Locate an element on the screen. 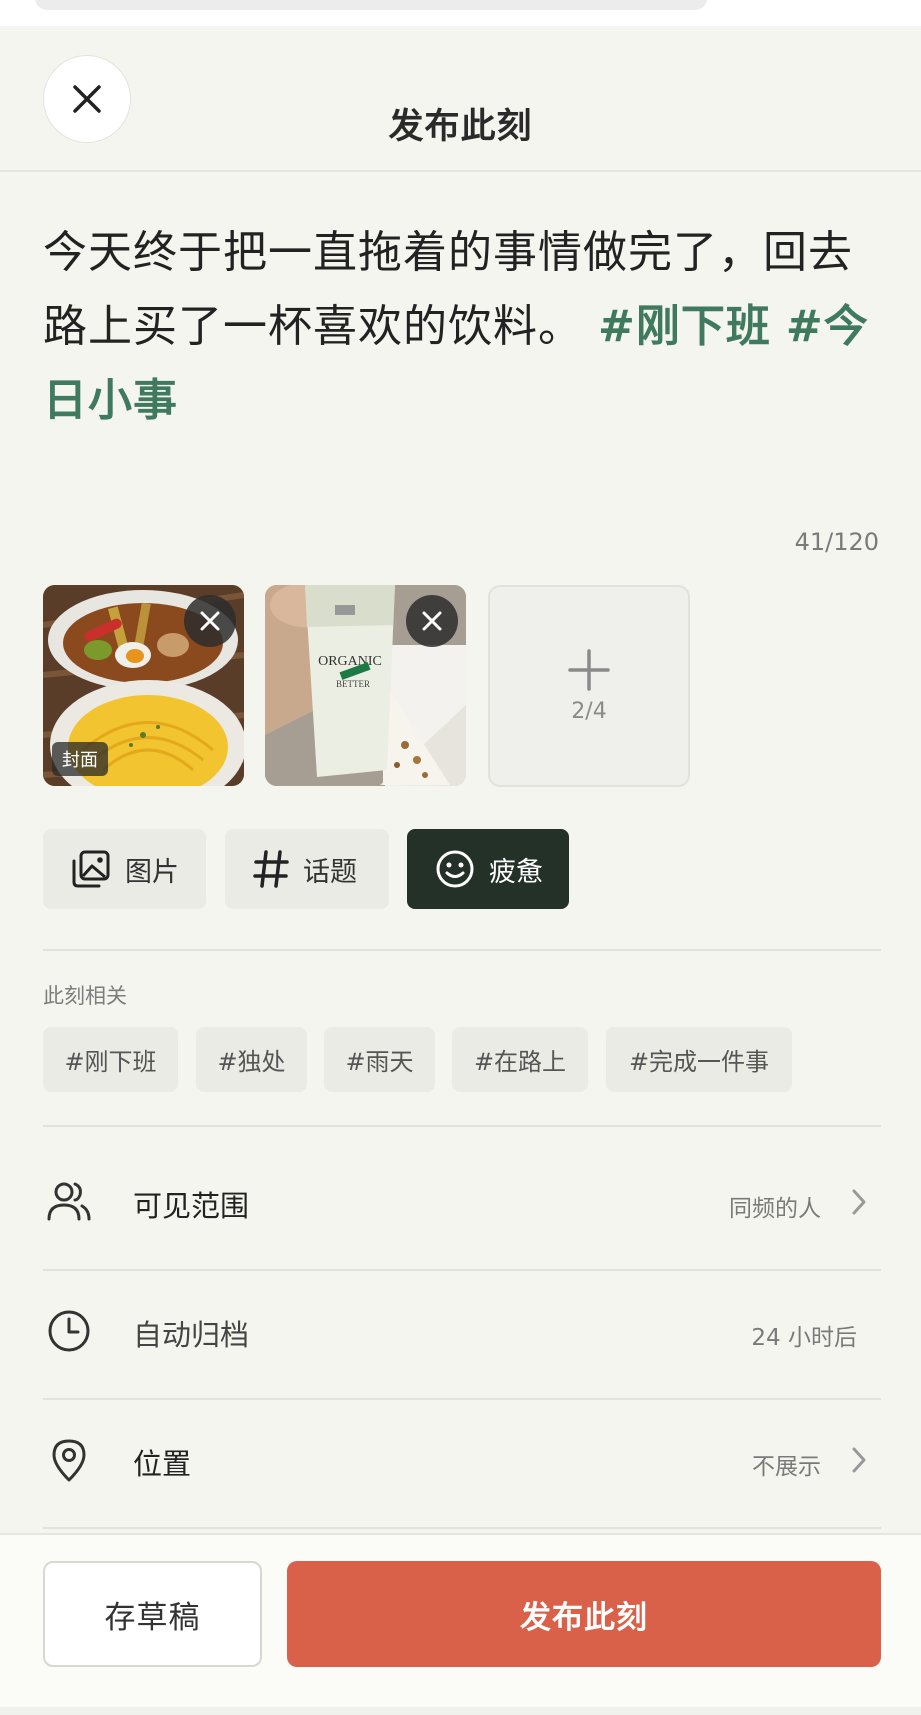 This screenshot has height=1715, width=921. top-handle is located at coordinates (371, 5).